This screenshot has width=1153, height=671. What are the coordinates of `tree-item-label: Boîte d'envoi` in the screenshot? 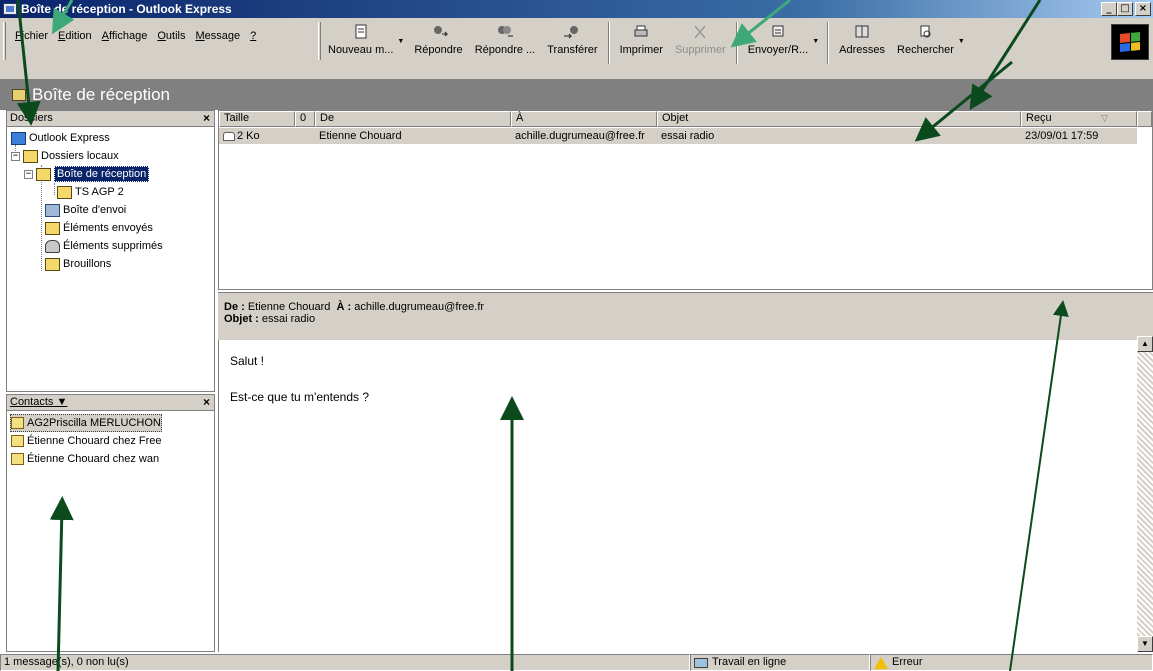 It's located at (95, 210).